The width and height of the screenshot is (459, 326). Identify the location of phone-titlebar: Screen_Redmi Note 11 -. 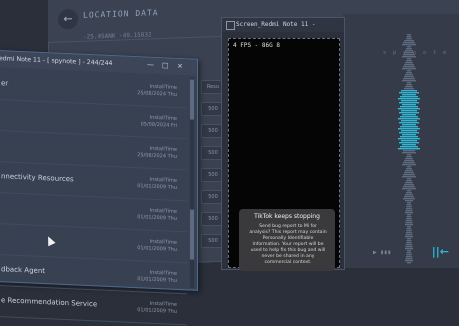
(283, 25).